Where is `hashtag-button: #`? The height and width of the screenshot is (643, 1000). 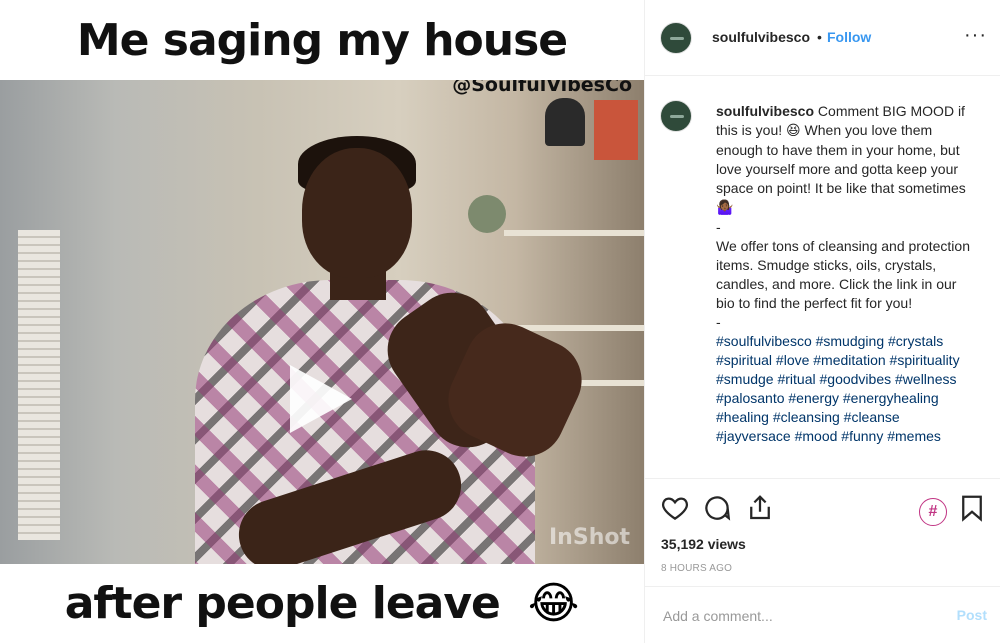 hashtag-button: # is located at coordinates (933, 512).